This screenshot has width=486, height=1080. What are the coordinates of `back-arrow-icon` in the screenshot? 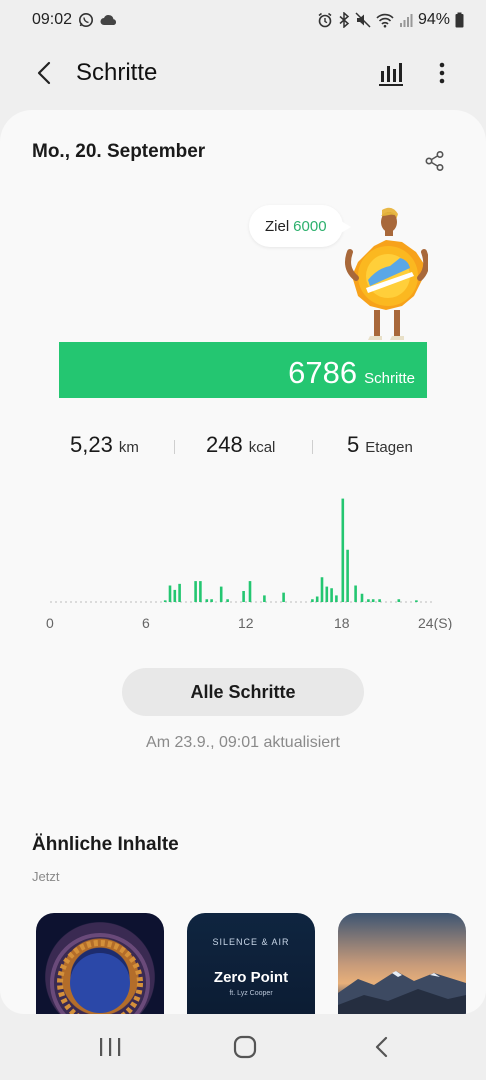 It's located at (44, 73).